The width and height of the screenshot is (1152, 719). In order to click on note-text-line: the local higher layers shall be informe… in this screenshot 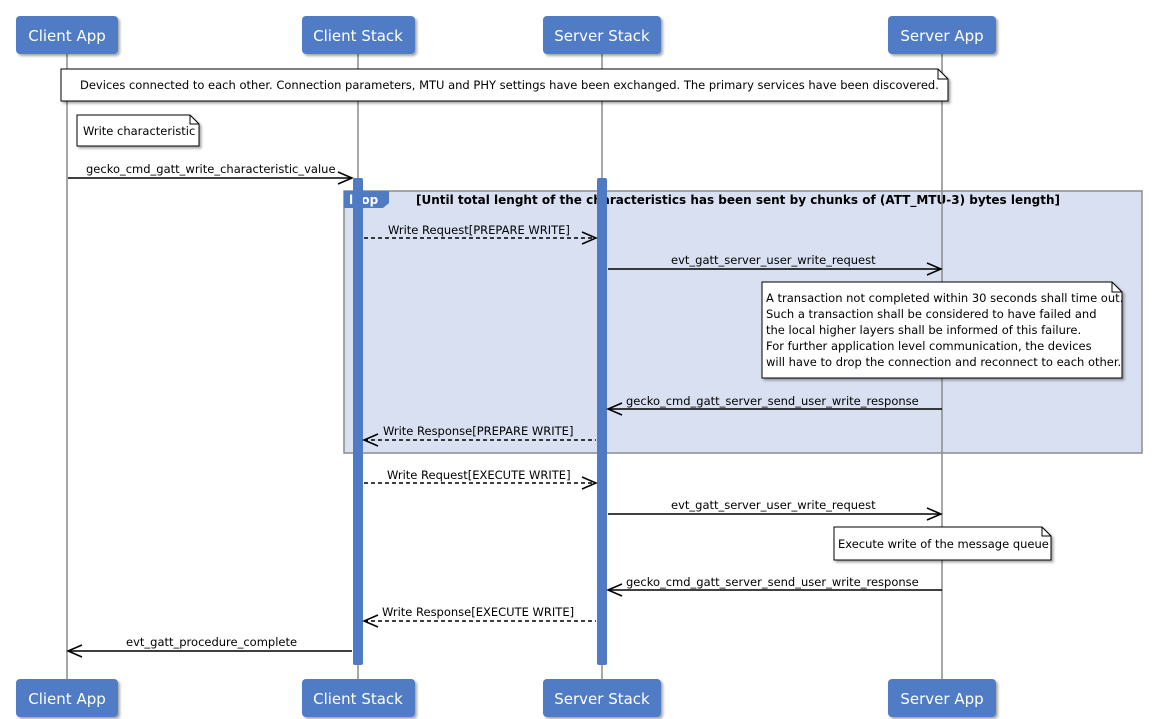, I will do `click(923, 330)`.